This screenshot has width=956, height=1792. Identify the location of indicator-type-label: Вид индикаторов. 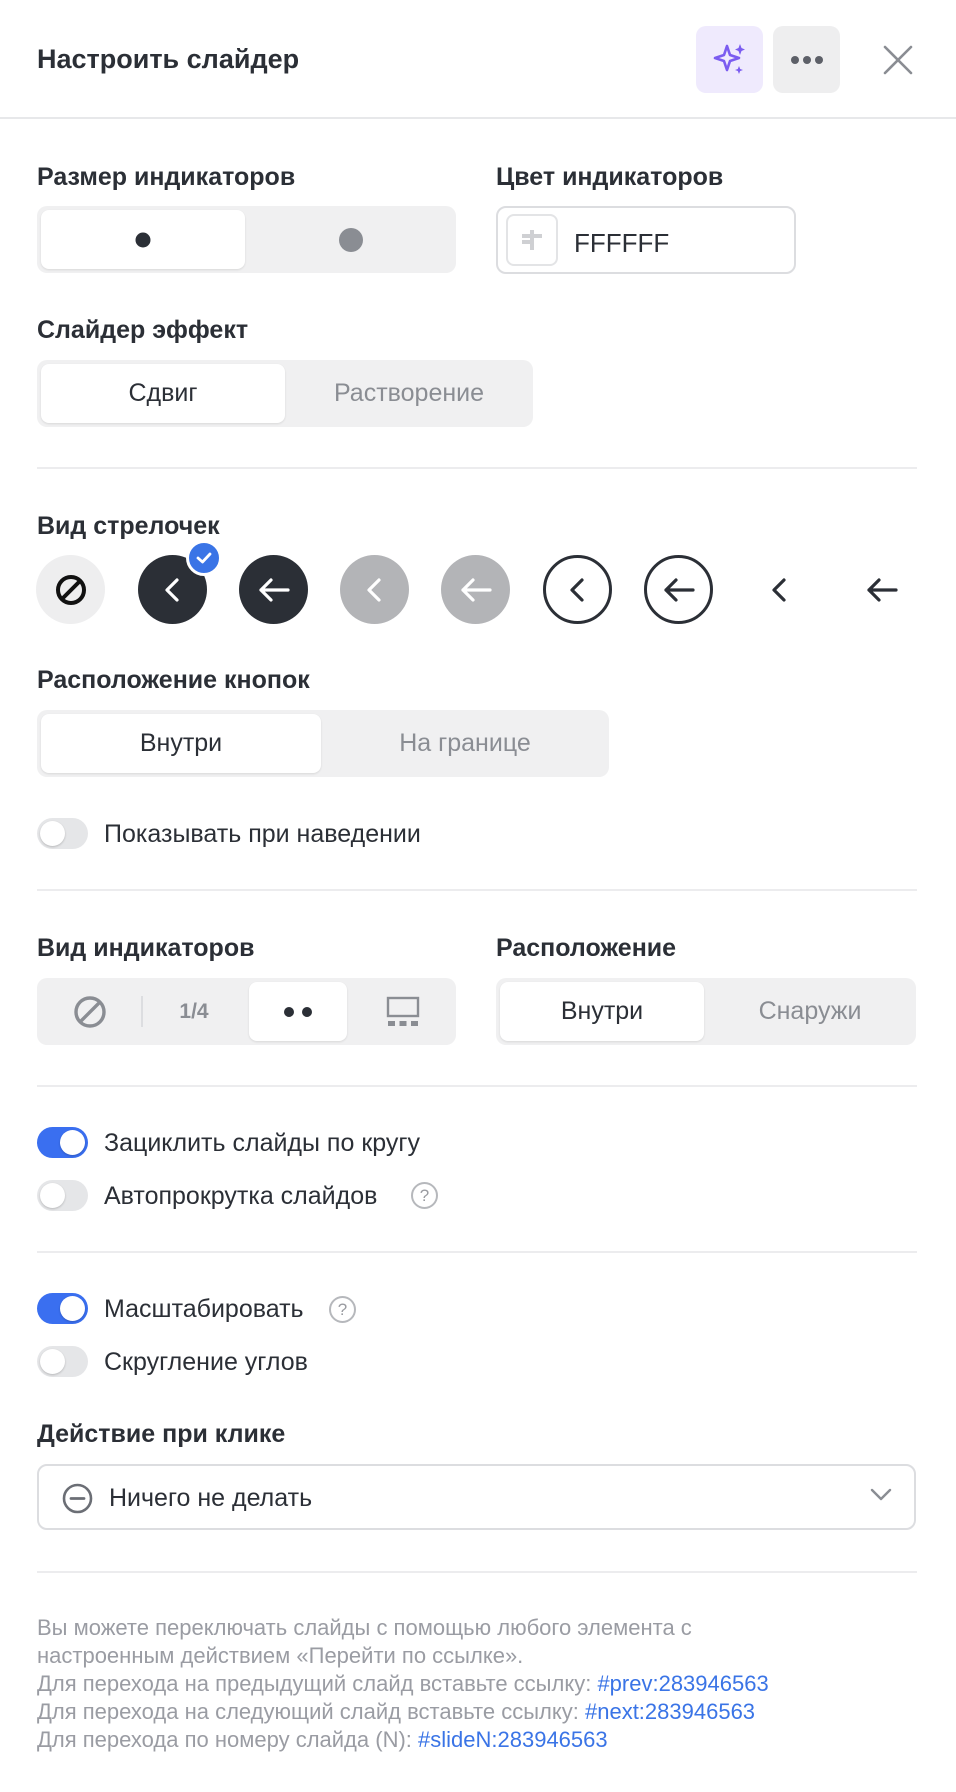
(146, 948).